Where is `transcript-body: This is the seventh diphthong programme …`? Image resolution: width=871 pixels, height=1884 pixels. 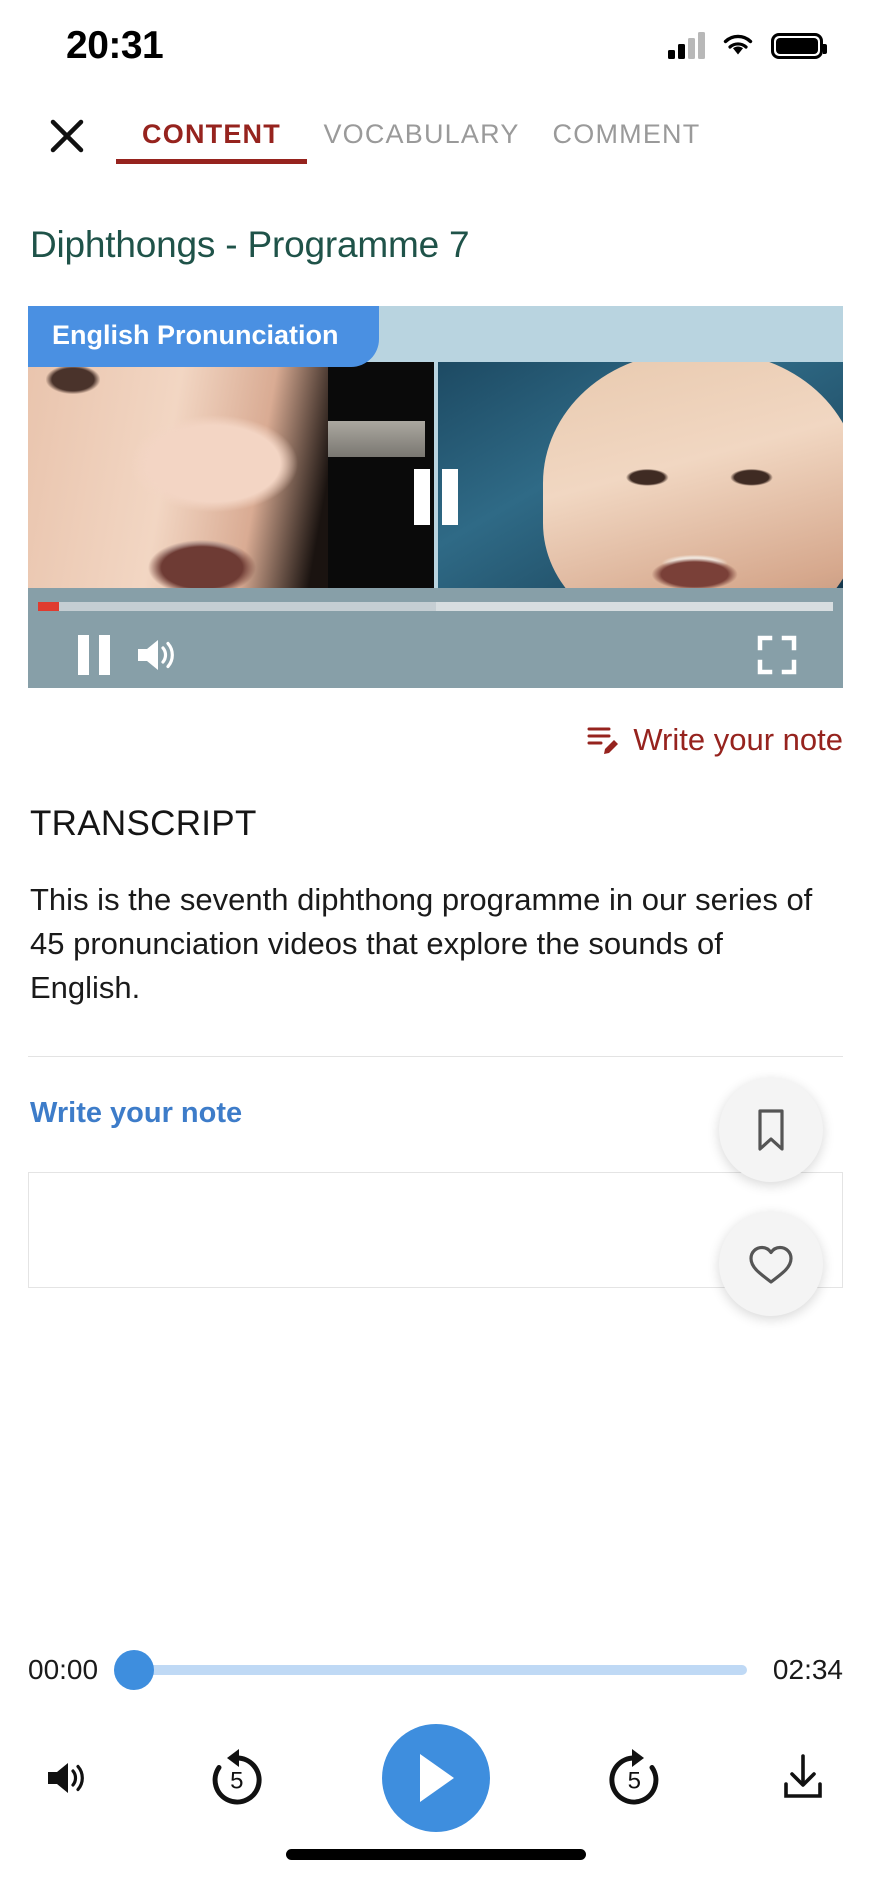
transcript-body: This is the seventh diphthong programme … is located at coordinates (421, 944).